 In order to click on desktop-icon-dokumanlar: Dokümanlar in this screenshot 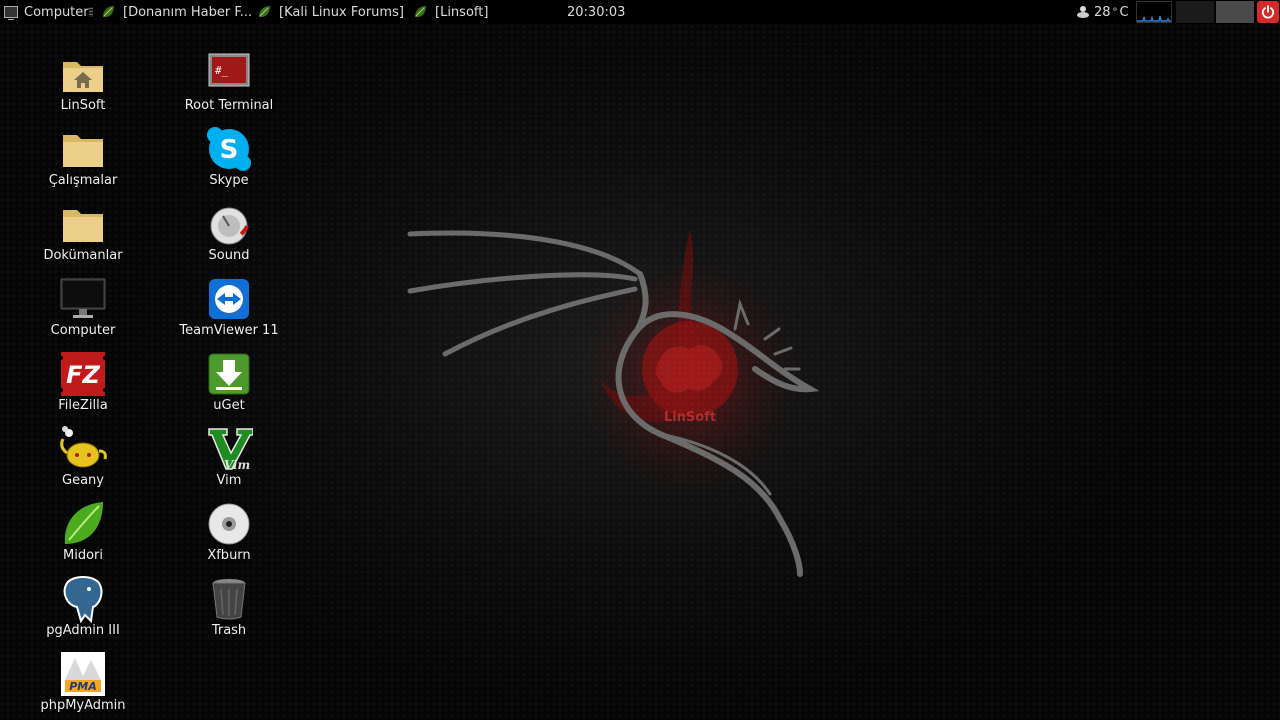, I will do `click(83, 231)`.